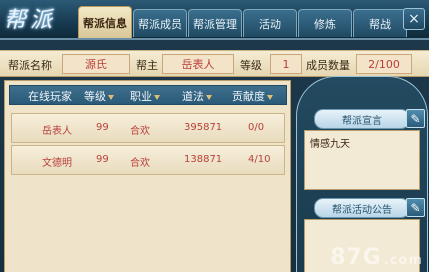 The height and width of the screenshot is (272, 429). I want to click on player-dao: 138871, so click(203, 159).